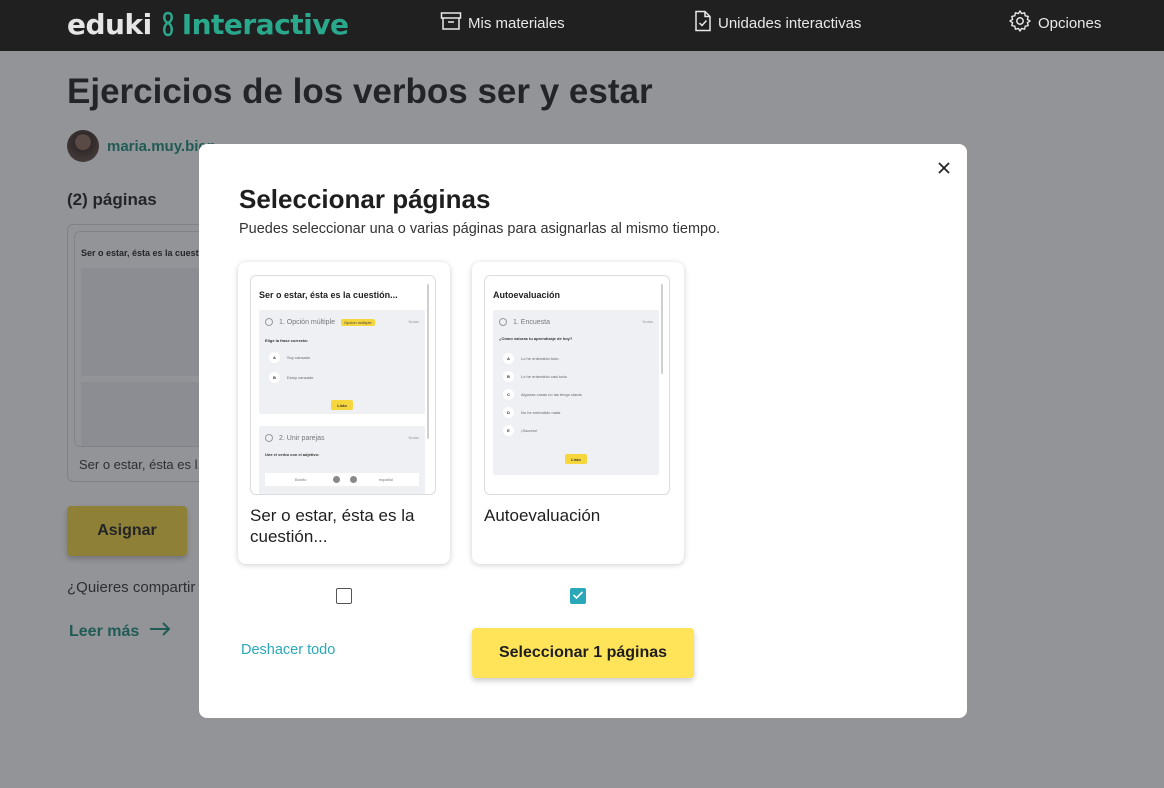 The width and height of the screenshot is (1164, 788). I want to click on logo-mark-icon, so click(168, 24).